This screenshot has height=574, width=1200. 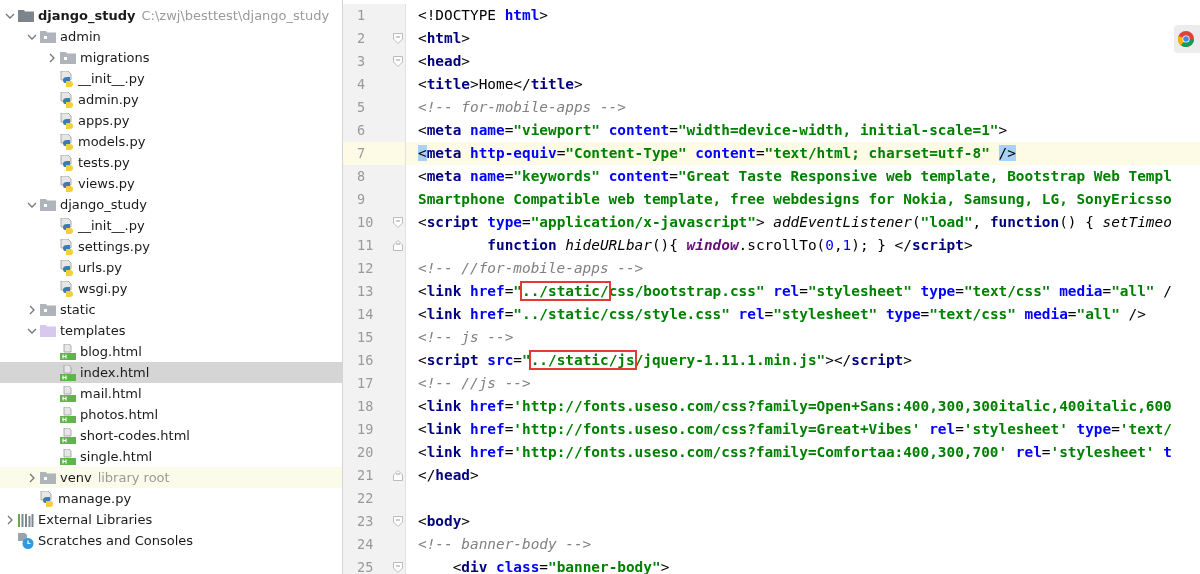 I want to click on line-number: 15, so click(x=365, y=337).